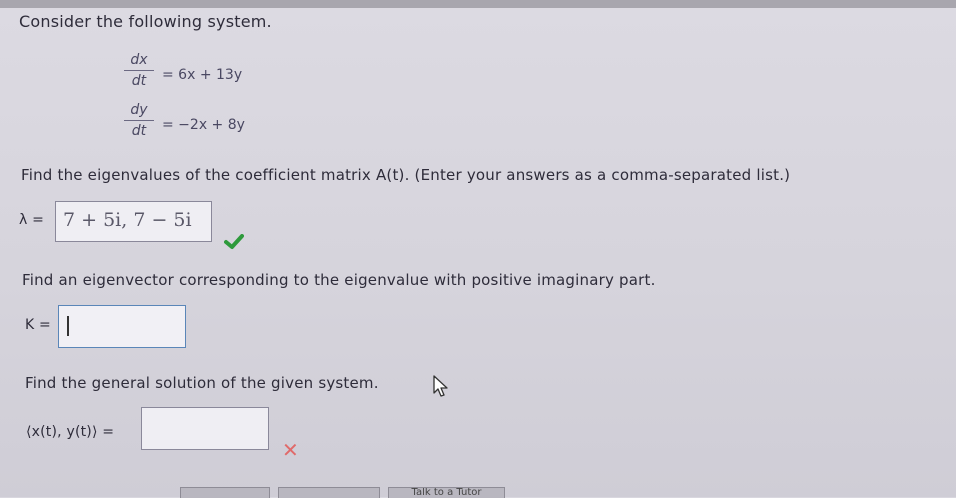  What do you see at coordinates (145, 21) in the screenshot?
I see `problem-prompt: Consider the following system.` at bounding box center [145, 21].